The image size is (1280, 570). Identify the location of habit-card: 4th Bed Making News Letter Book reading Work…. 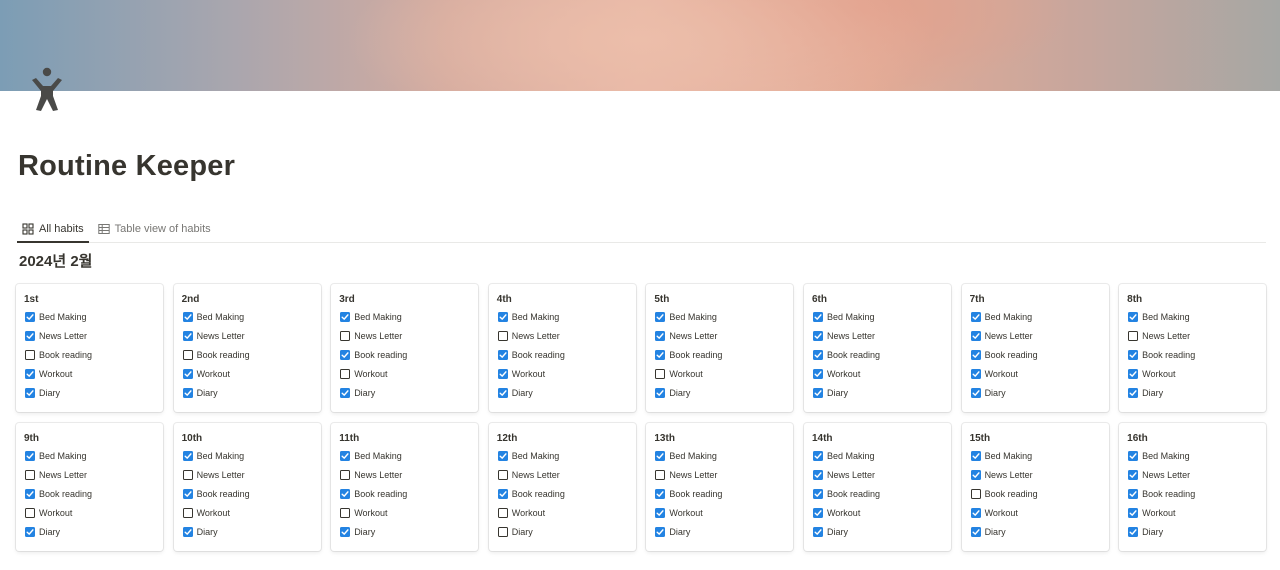
(562, 348).